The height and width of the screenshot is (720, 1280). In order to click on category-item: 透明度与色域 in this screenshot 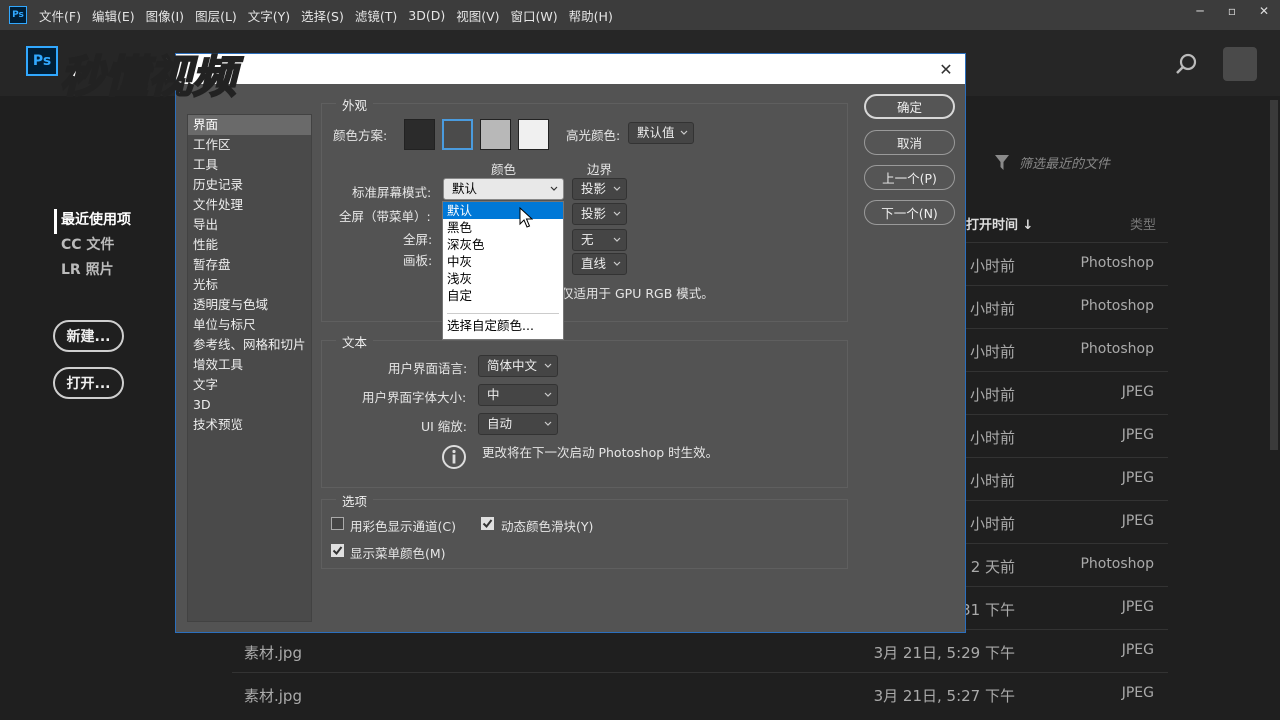, I will do `click(249, 305)`.